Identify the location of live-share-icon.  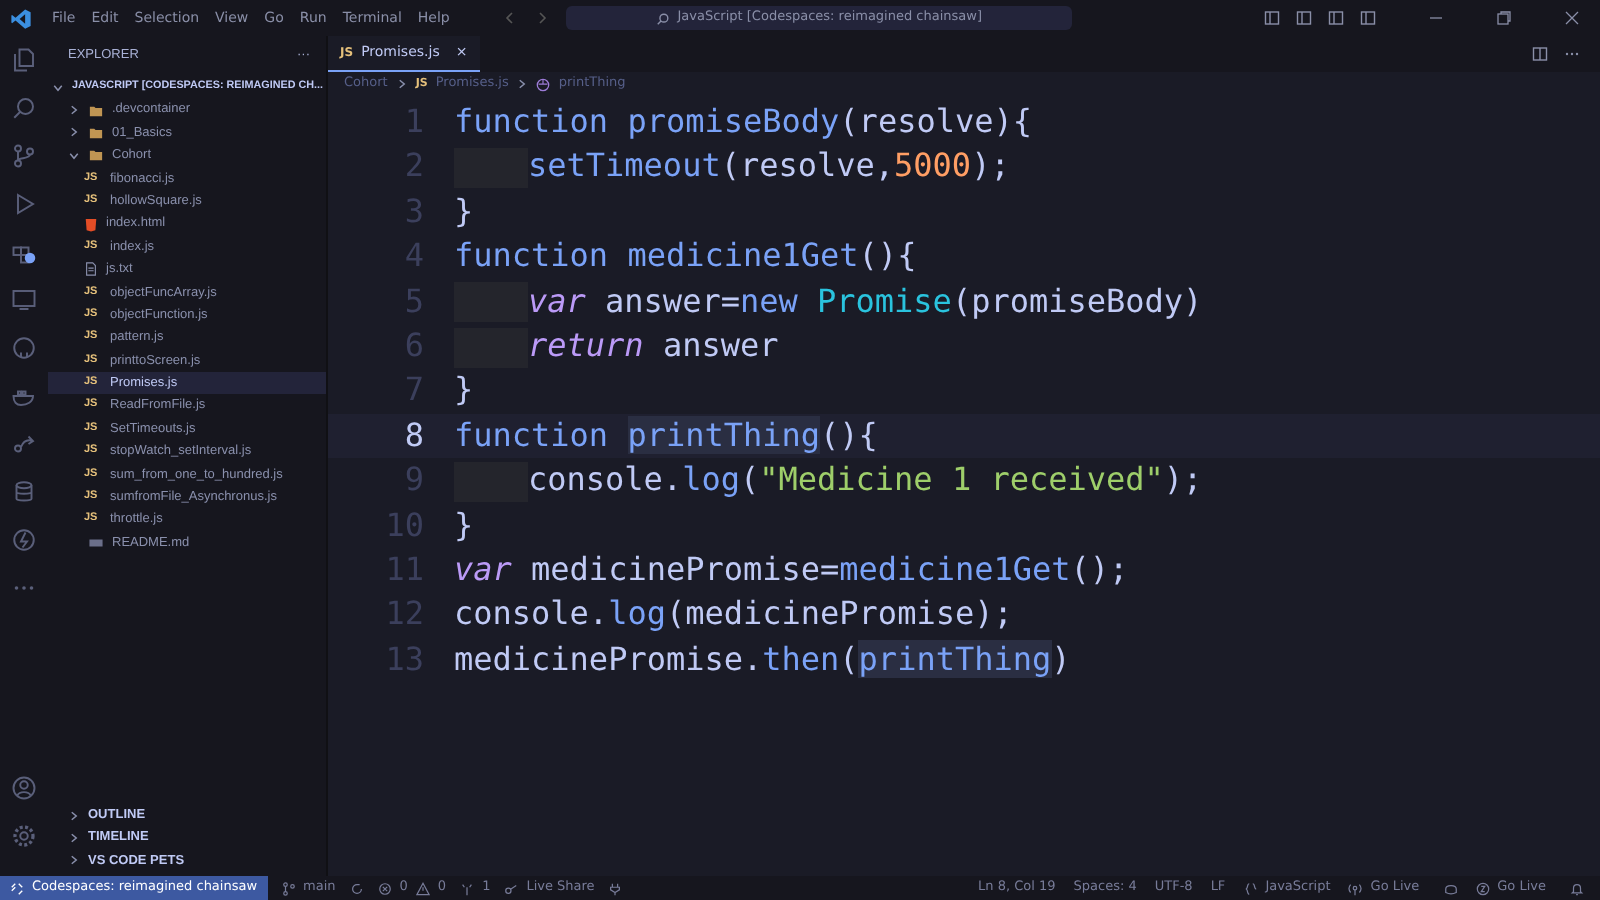
(511, 888).